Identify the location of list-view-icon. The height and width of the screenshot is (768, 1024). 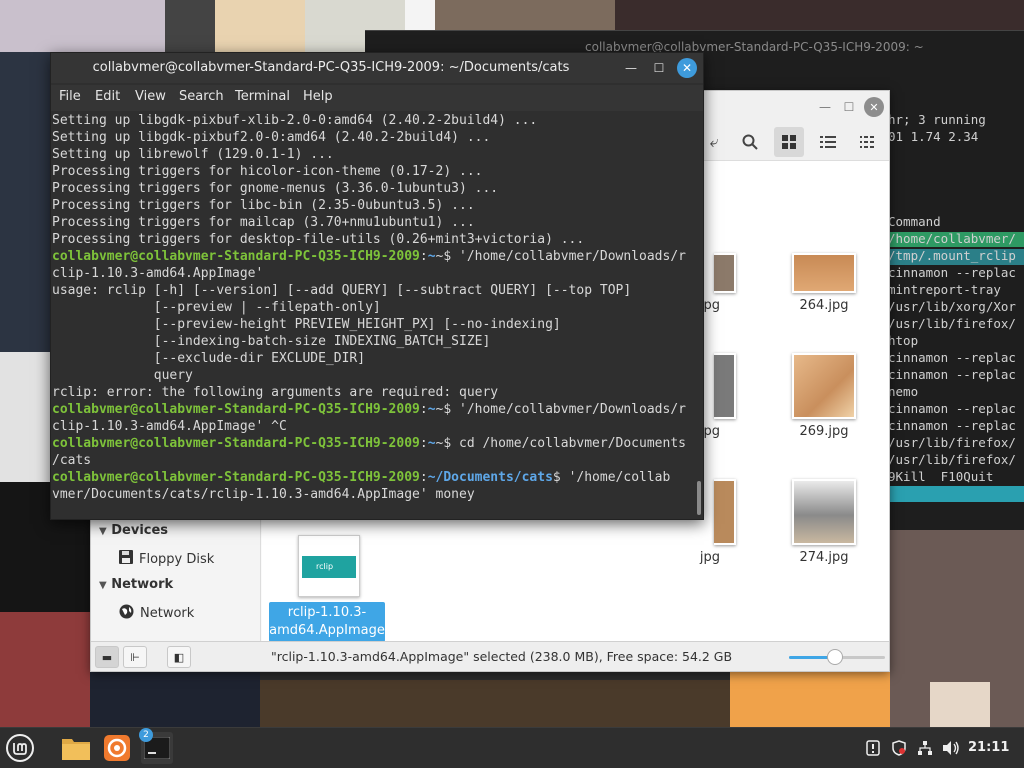
(828, 142).